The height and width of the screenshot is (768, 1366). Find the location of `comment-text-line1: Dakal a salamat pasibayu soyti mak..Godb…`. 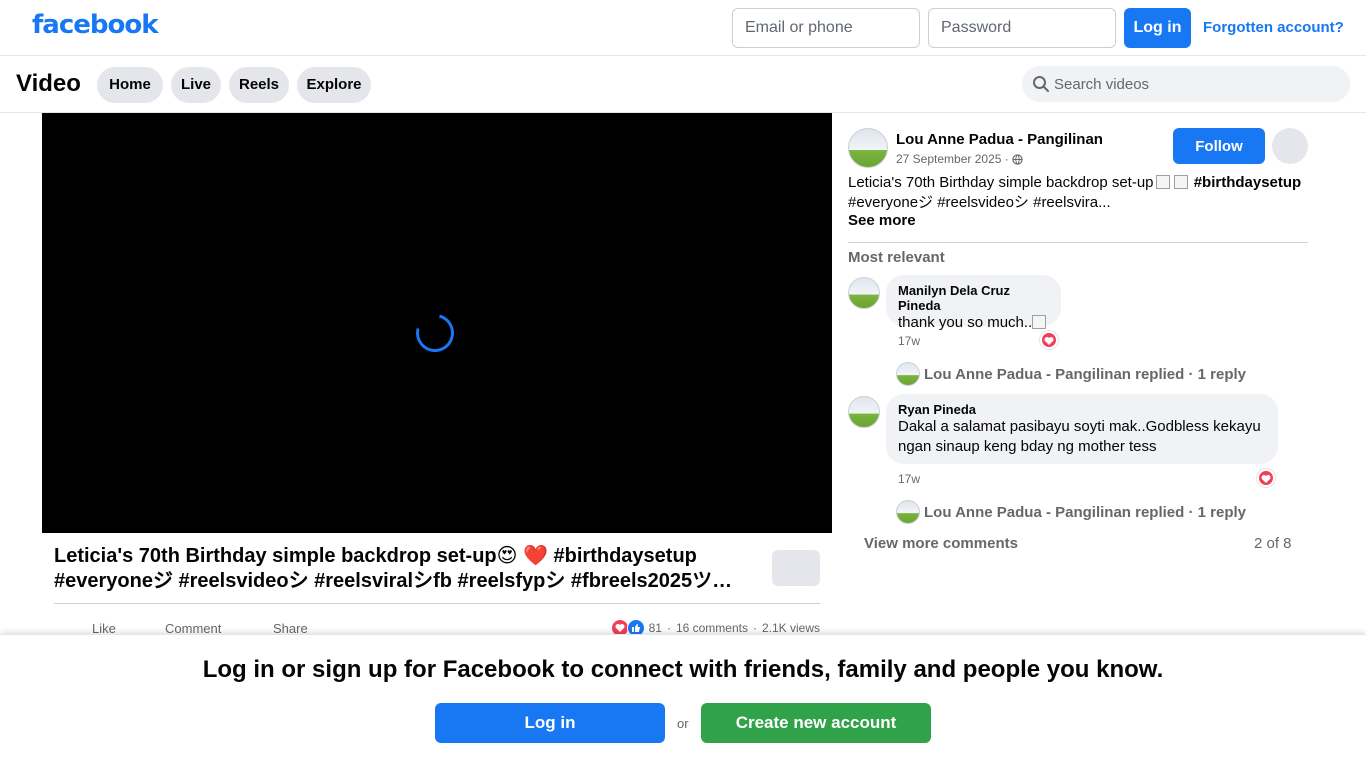

comment-text-line1: Dakal a salamat pasibayu soyti mak..Godb… is located at coordinates (1079, 426).